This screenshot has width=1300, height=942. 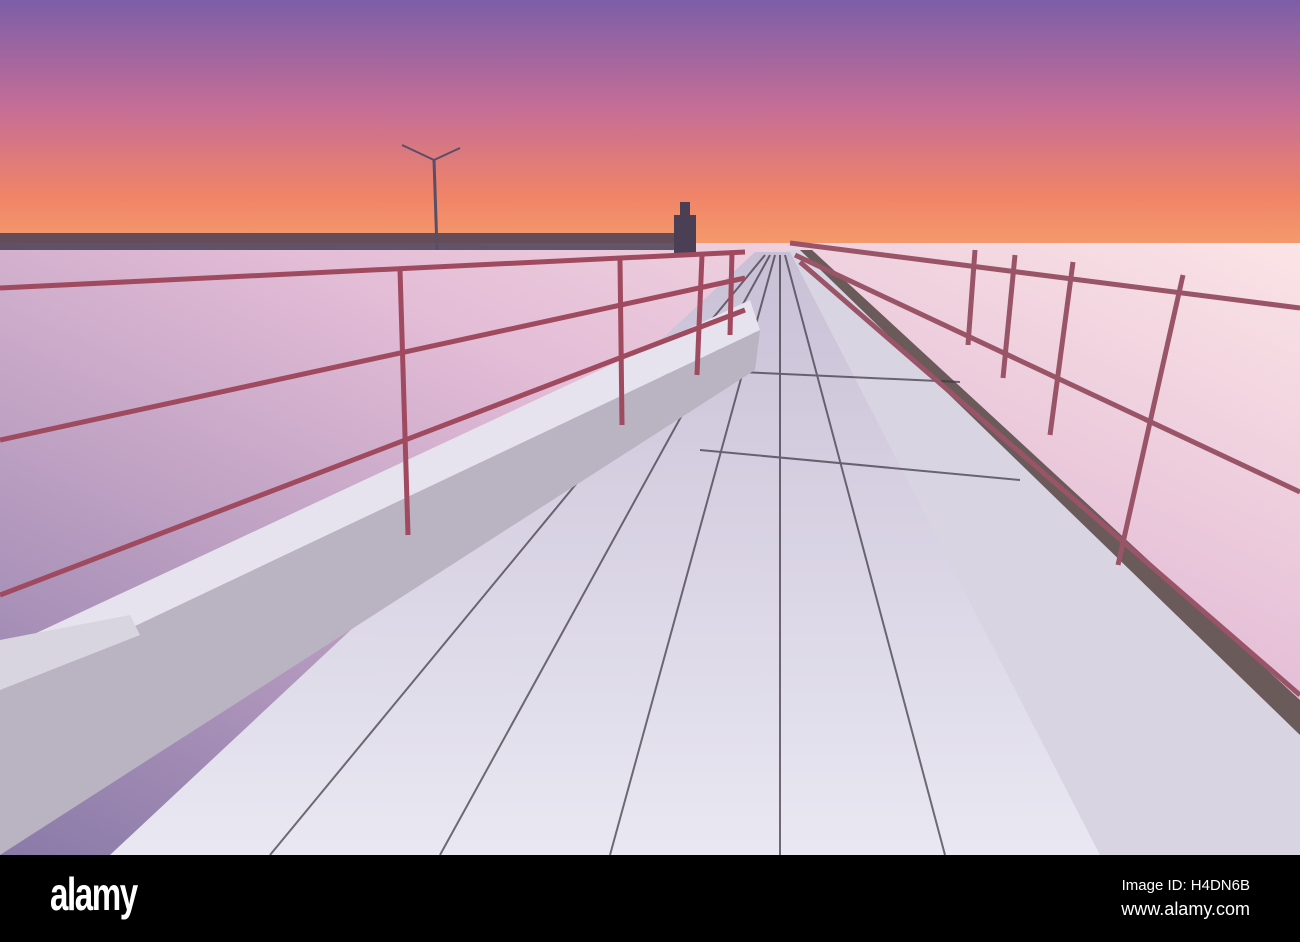 What do you see at coordinates (650, 898) in the screenshot?
I see `watermark-footer: alamy Image ID: H4DN6B www.alamy.com` at bounding box center [650, 898].